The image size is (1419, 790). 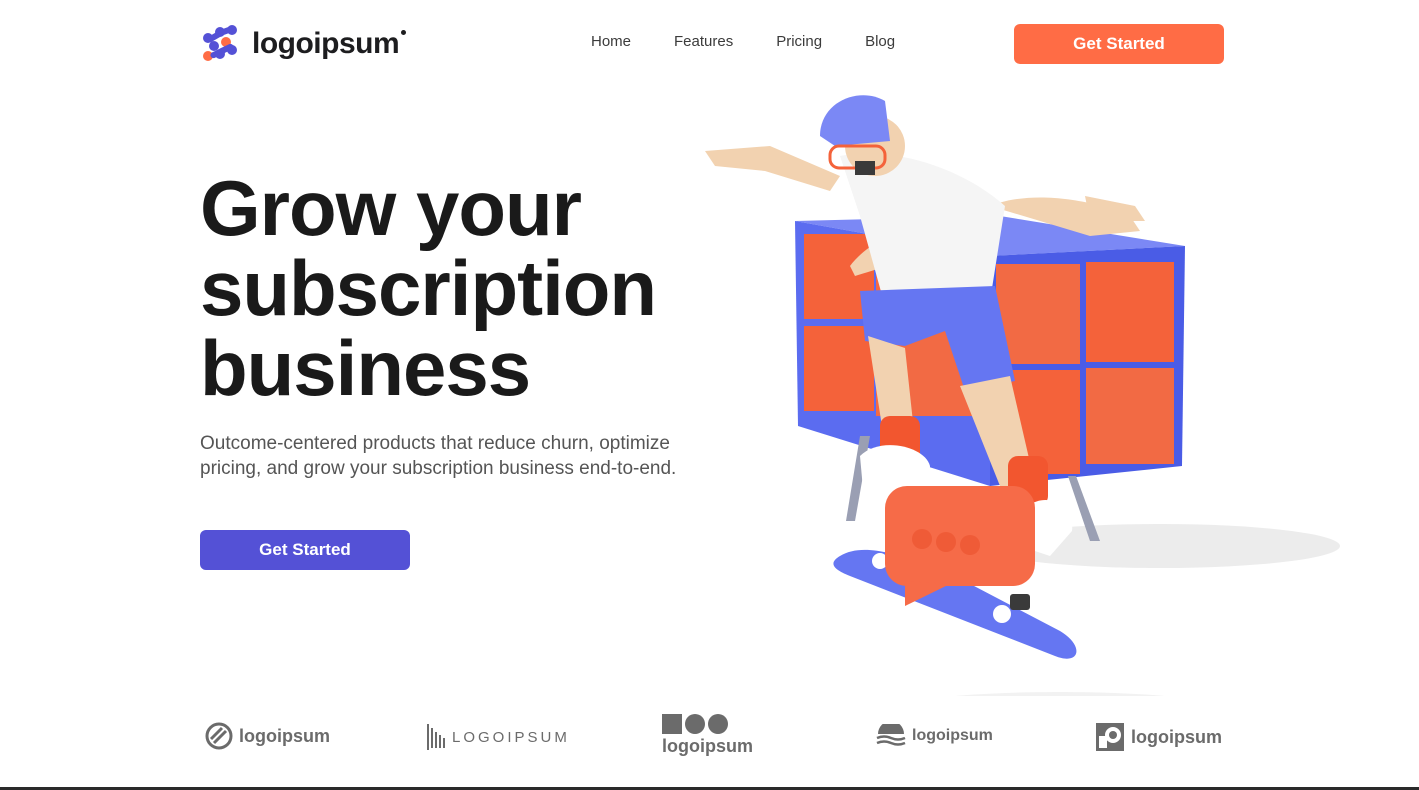 I want to click on partner-logo-4-text: logoipsum, so click(x=952, y=735).